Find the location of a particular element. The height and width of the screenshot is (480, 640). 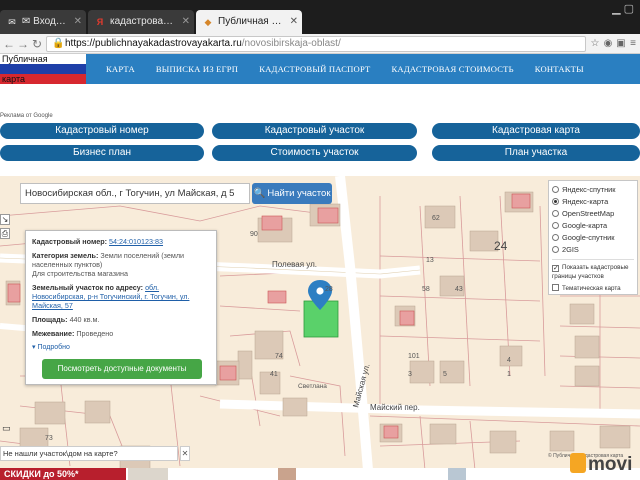

forward-arrow-icon: → is located at coordinates (23, 44).